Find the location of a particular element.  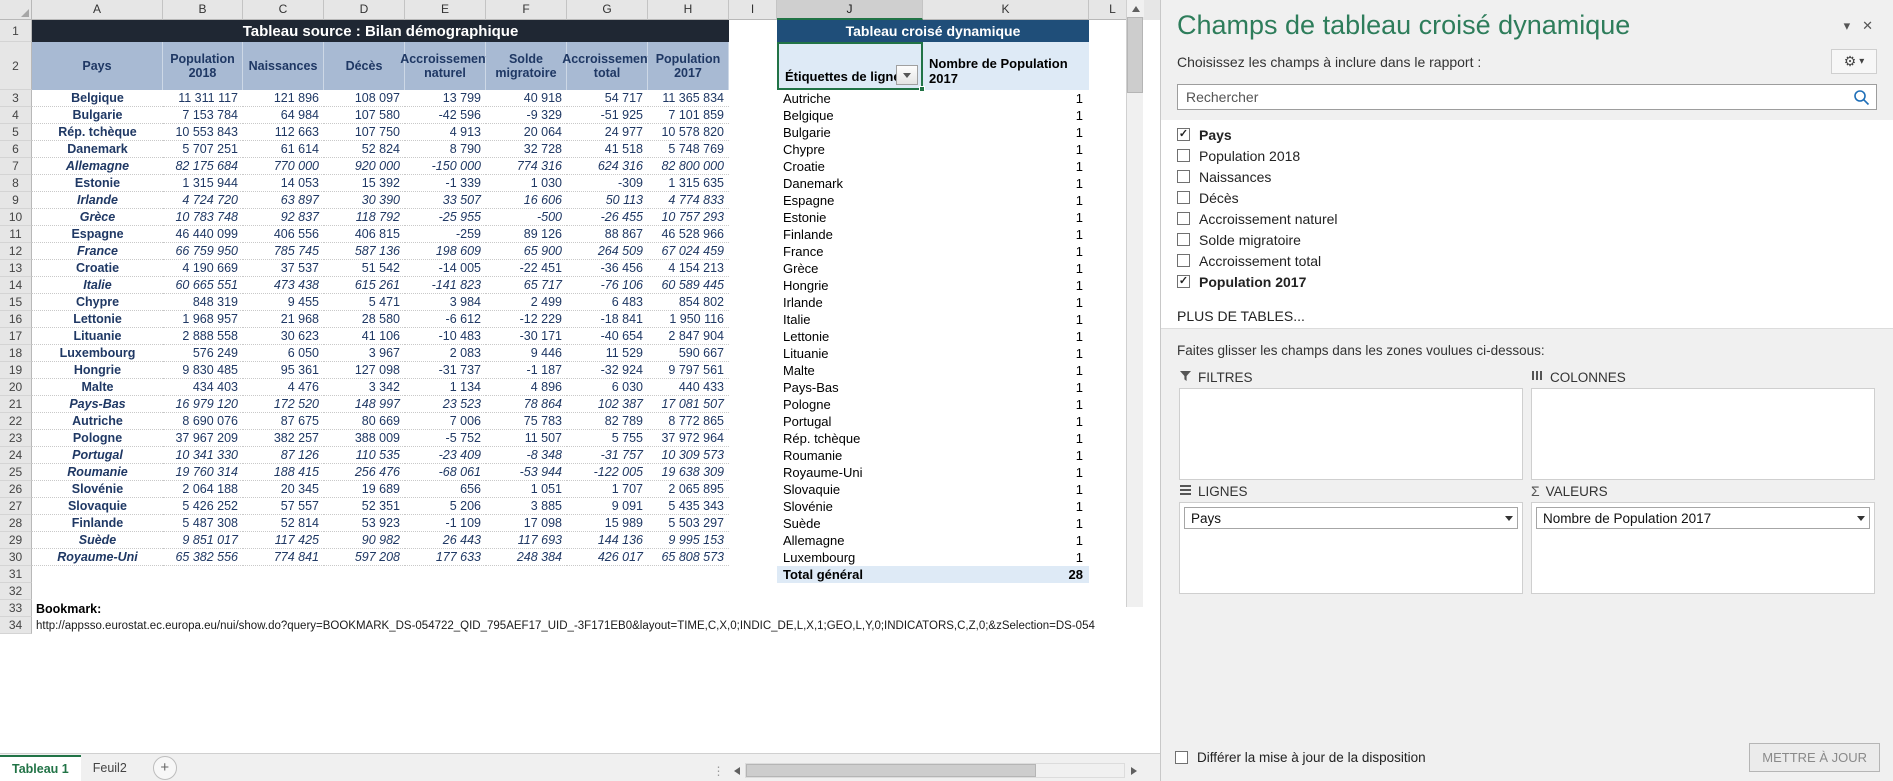

pivot-row-label-19: Portugal is located at coordinates (850, 421).